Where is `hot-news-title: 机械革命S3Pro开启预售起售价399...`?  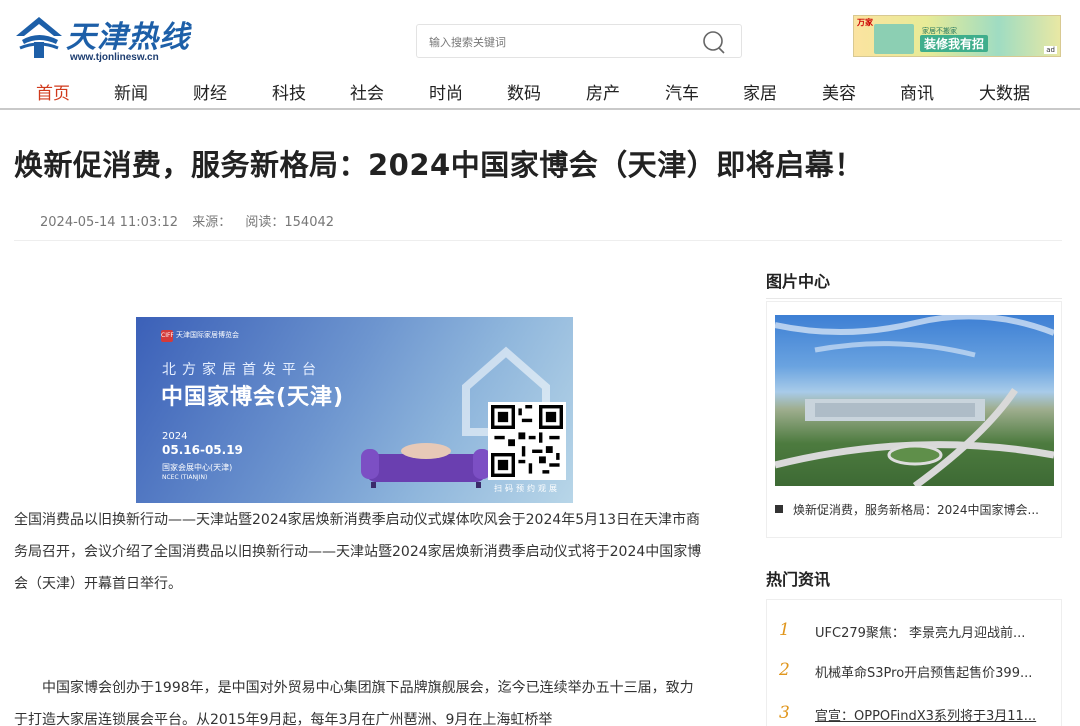 hot-news-title: 机械革命S3Pro开启预售起售价399... is located at coordinates (924, 673).